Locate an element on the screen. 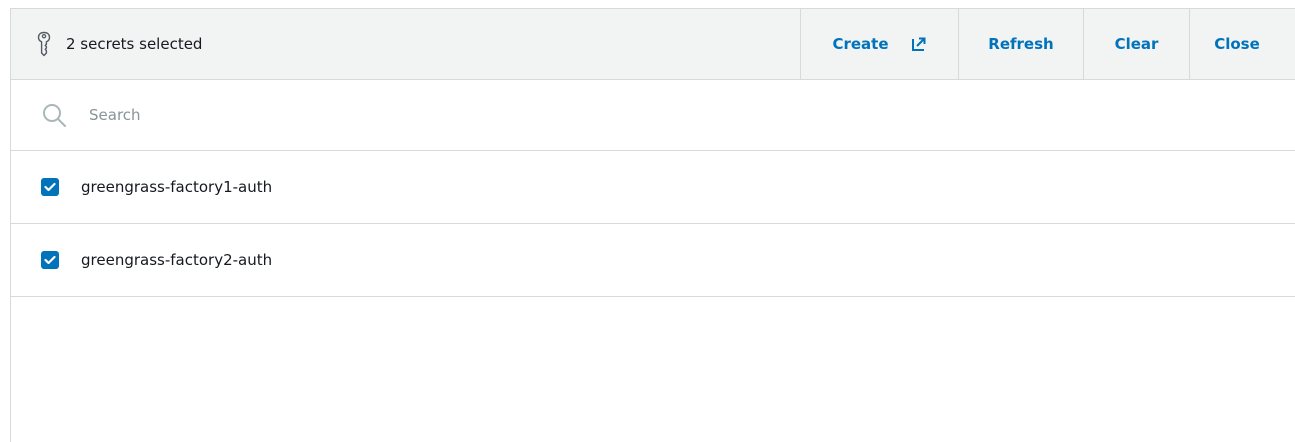 The image size is (1295, 442). refresh-button: Refresh is located at coordinates (1020, 44).